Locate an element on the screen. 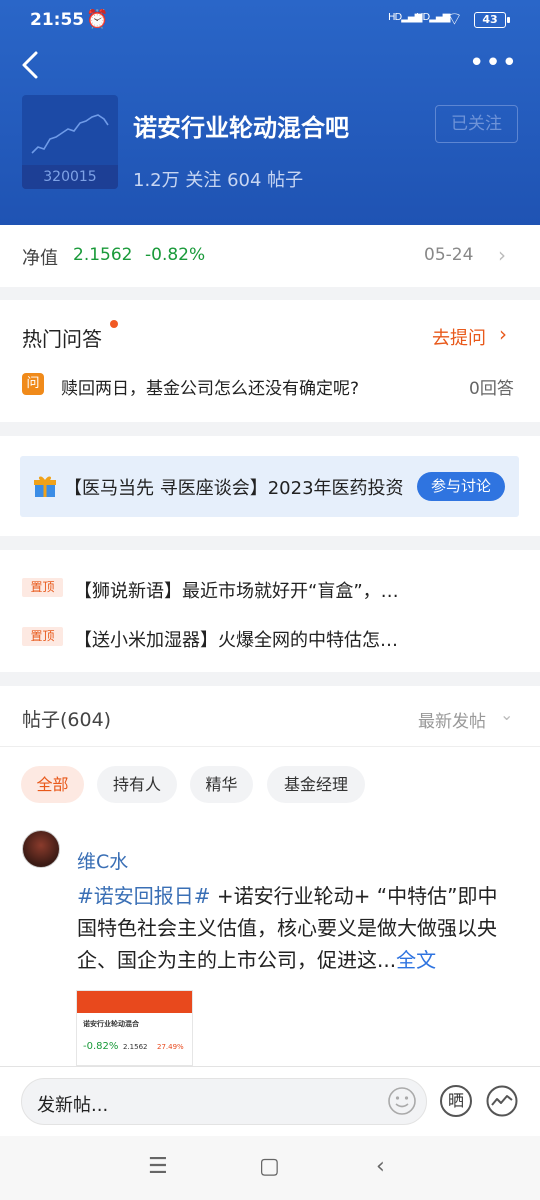 This screenshot has height=1200, width=540. net-value-change: -0.82% is located at coordinates (175, 255).